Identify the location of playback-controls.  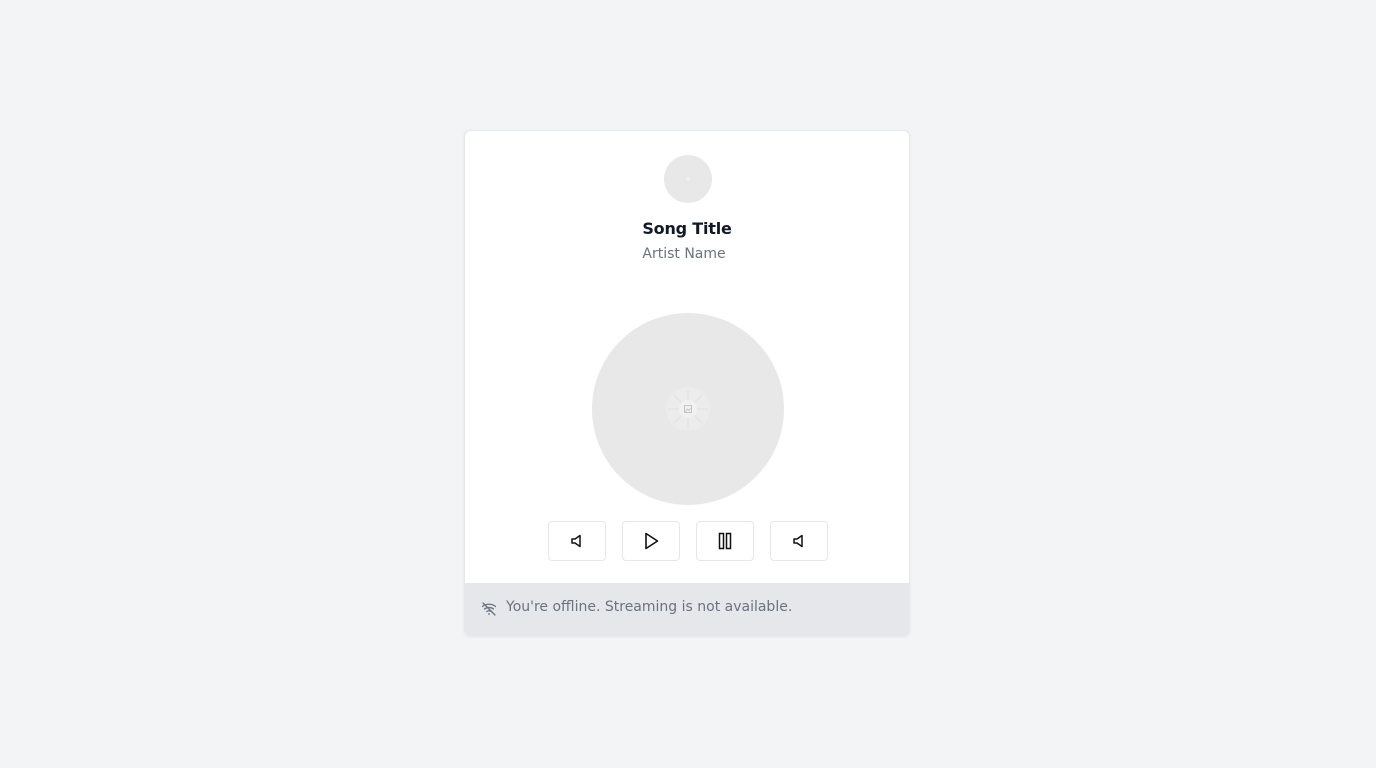
(688, 541).